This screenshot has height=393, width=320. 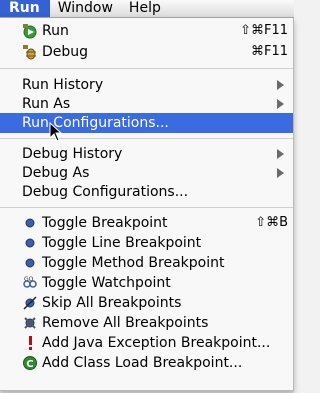 I want to click on menu-item-run-history: Run History, so click(x=146, y=85).